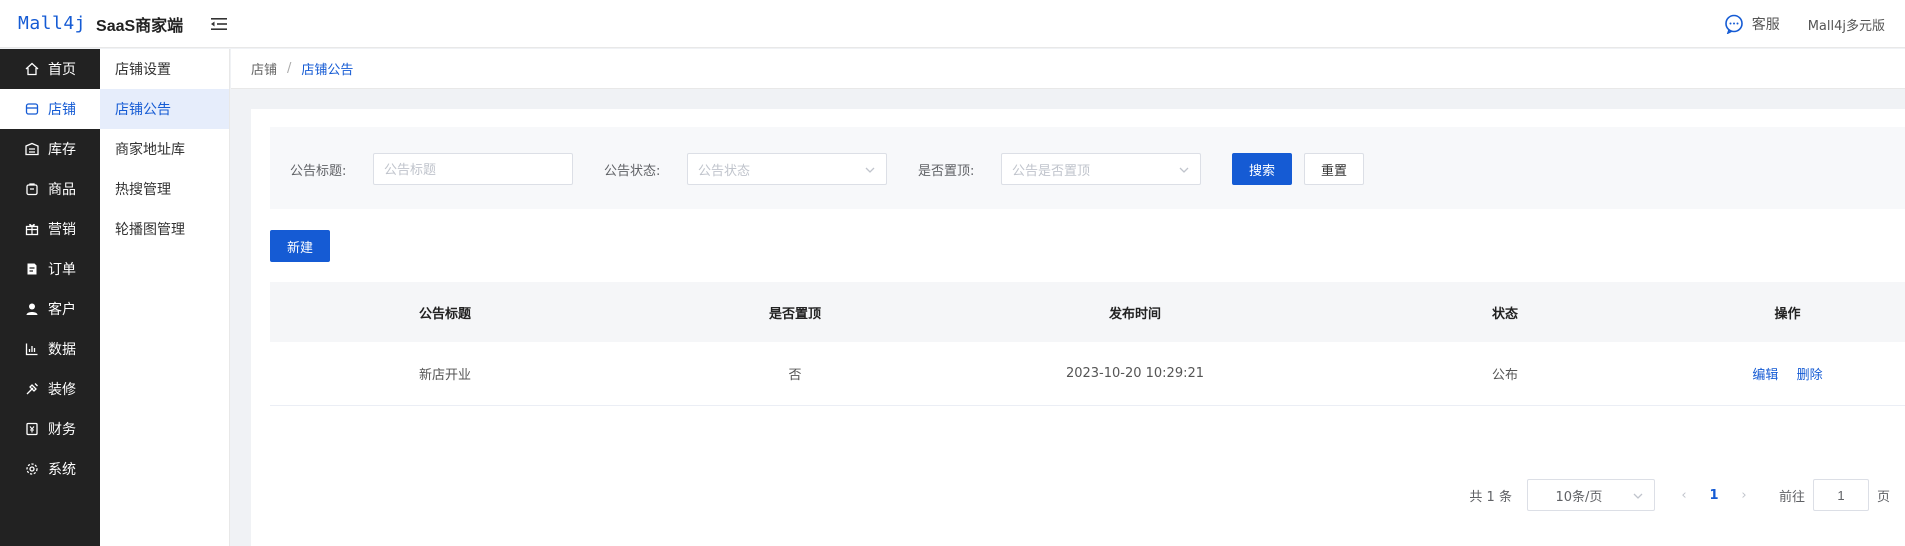 The image size is (1905, 546). Describe the element at coordinates (1765, 375) in the screenshot. I see `edit-link: 编辑` at that location.